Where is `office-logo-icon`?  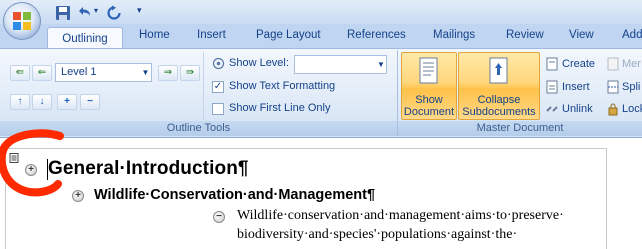
office-logo-icon is located at coordinates (22, 21).